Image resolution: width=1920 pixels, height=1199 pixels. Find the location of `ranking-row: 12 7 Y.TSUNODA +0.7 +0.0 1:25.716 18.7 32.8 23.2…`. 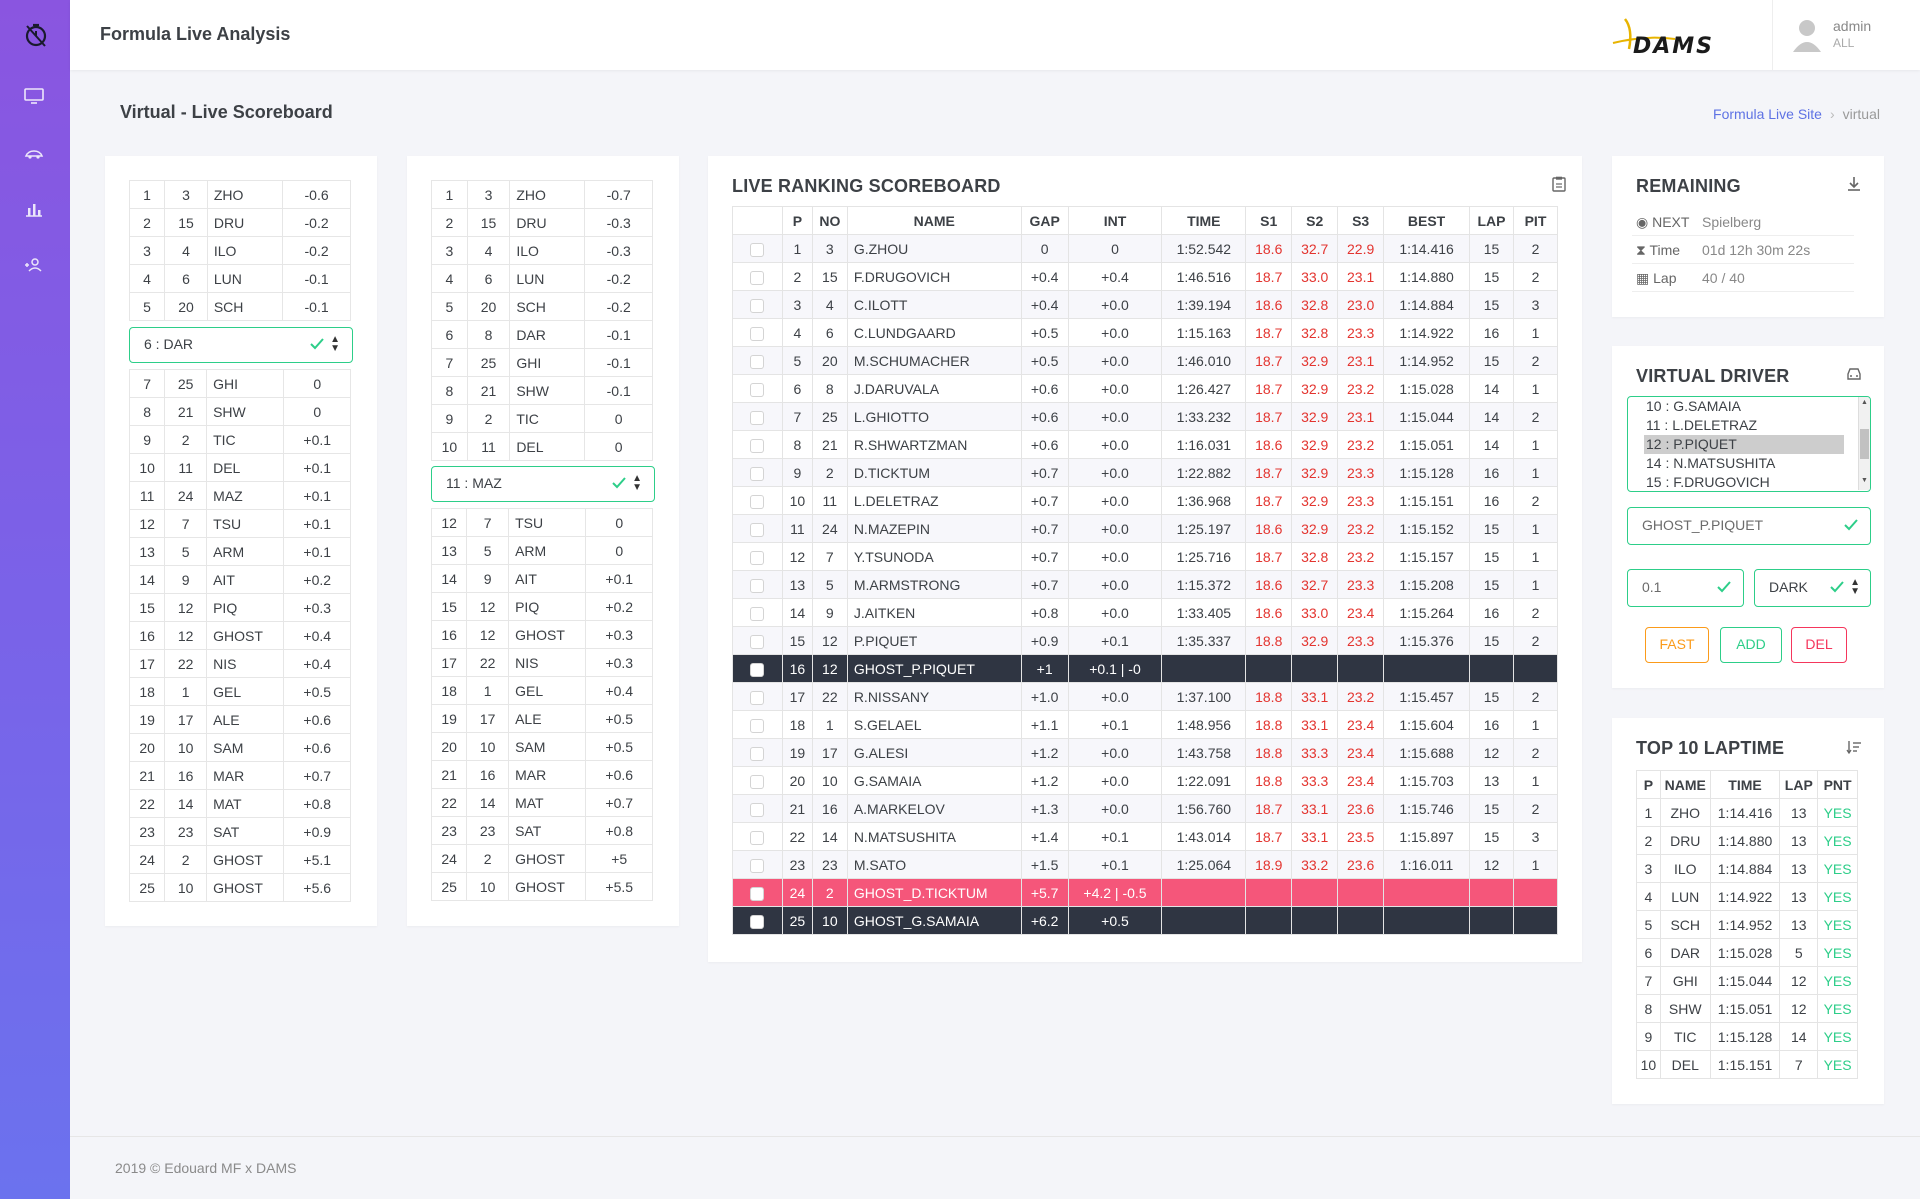

ranking-row: 12 7 Y.TSUNODA +0.7 +0.0 1:25.716 18.7 32.8 23.2… is located at coordinates (1145, 556).